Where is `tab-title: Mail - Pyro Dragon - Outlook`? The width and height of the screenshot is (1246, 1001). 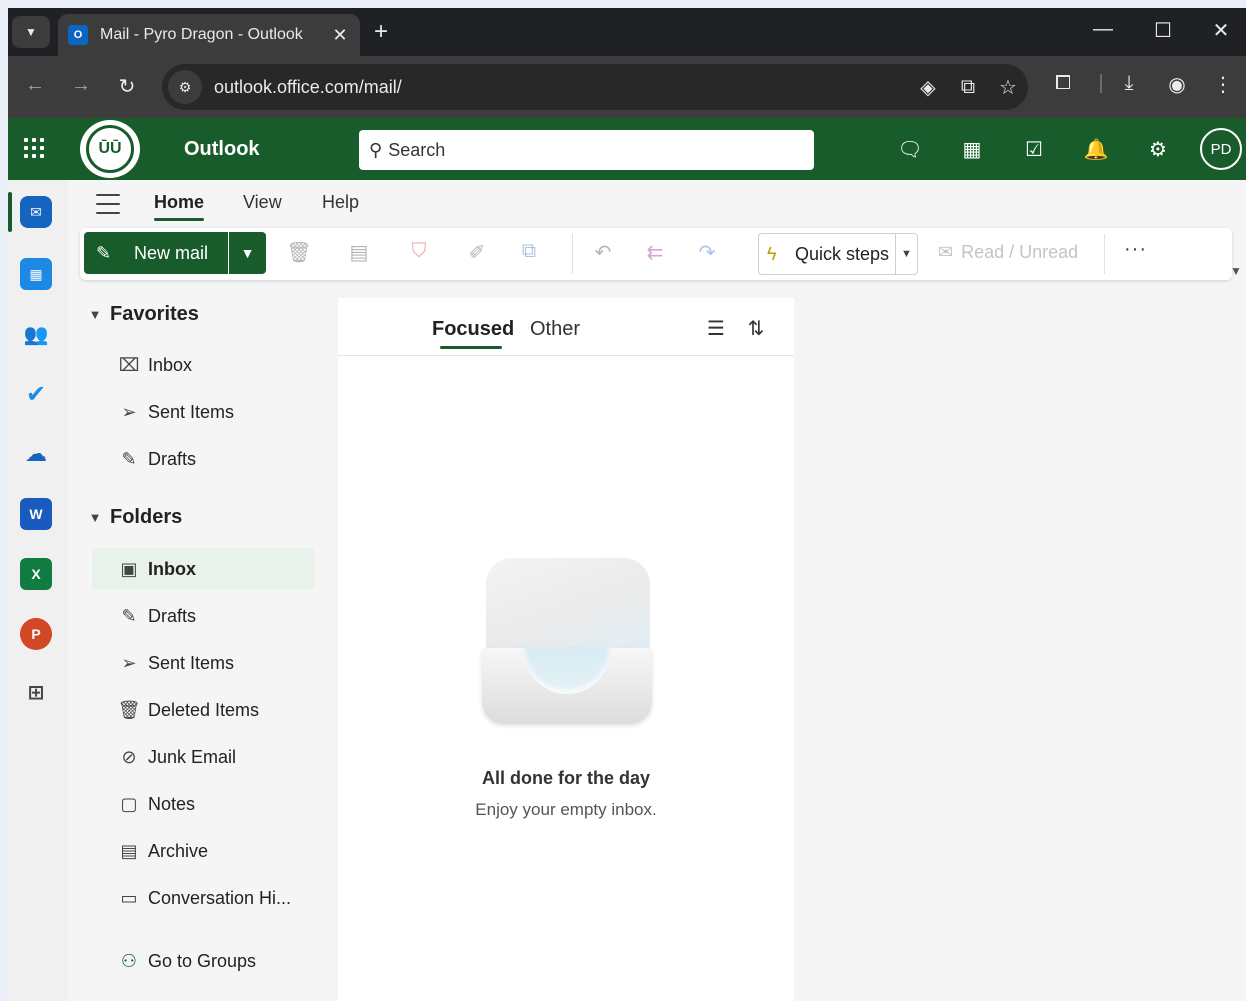
tab-title: Mail - Pyro Dragon - Outlook is located at coordinates (201, 34).